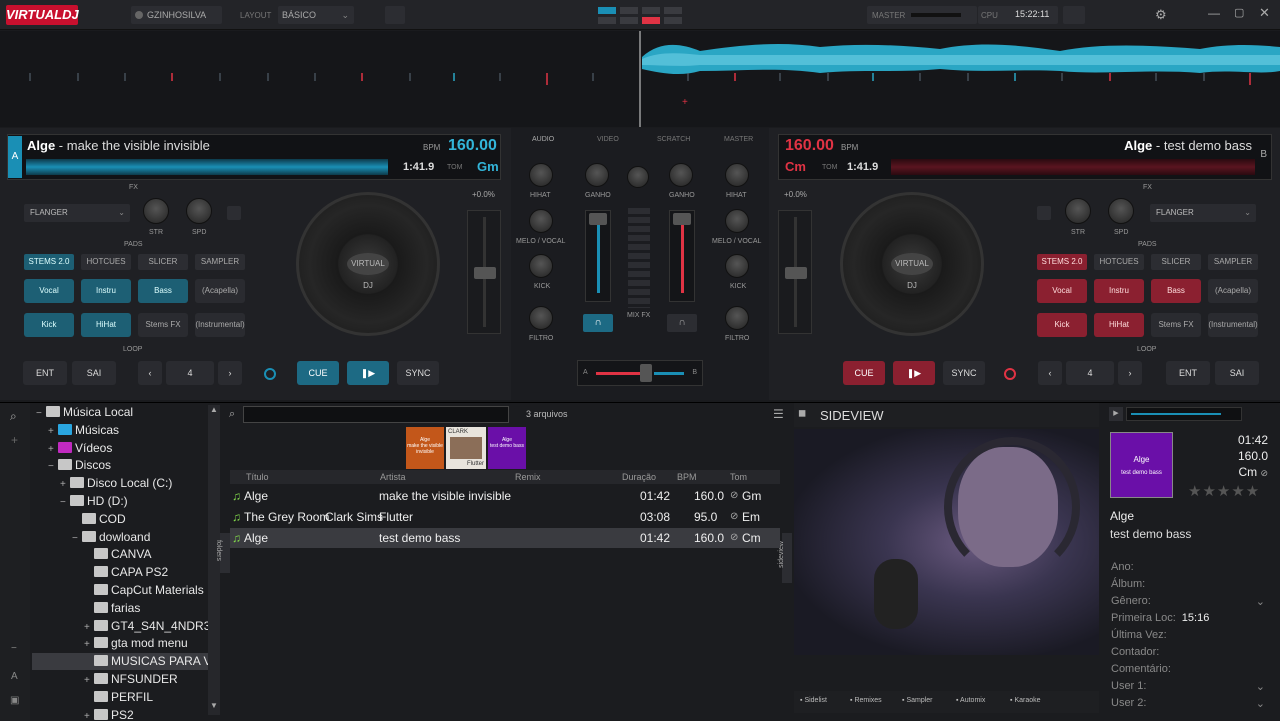 The image size is (1280, 721). What do you see at coordinates (234, 213) in the screenshot?
I see `deck-a-fx-settings-icon` at bounding box center [234, 213].